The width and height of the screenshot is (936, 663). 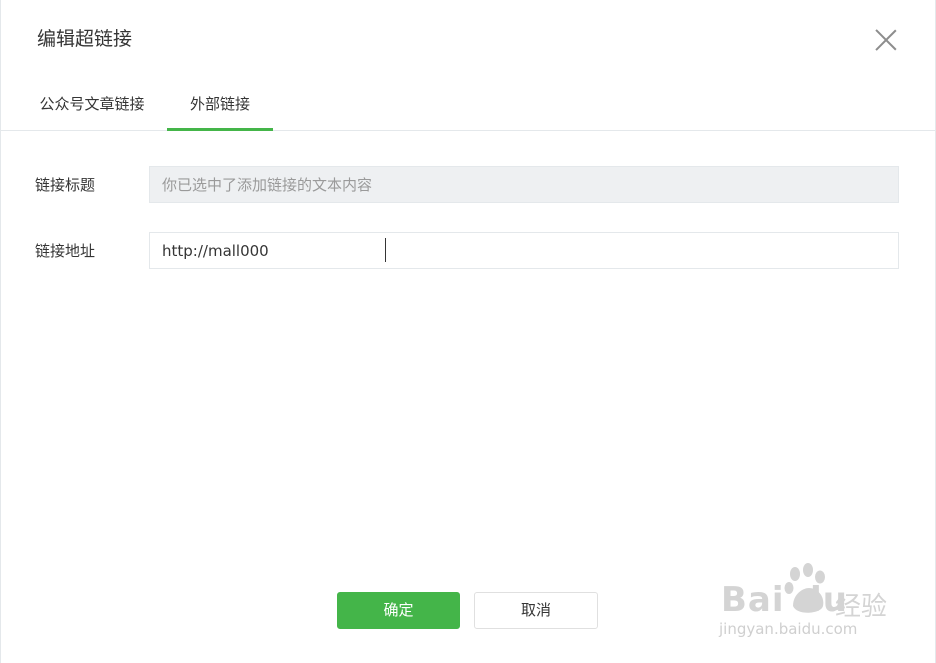 What do you see at coordinates (468, 107) in the screenshot?
I see `link-type-tabs: 公众号文章链接 外部链接` at bounding box center [468, 107].